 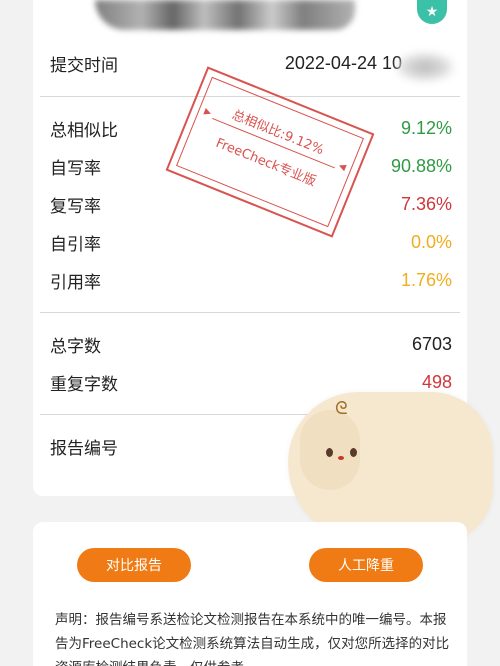 I want to click on metric-value: 0.0%, so click(x=431, y=241).